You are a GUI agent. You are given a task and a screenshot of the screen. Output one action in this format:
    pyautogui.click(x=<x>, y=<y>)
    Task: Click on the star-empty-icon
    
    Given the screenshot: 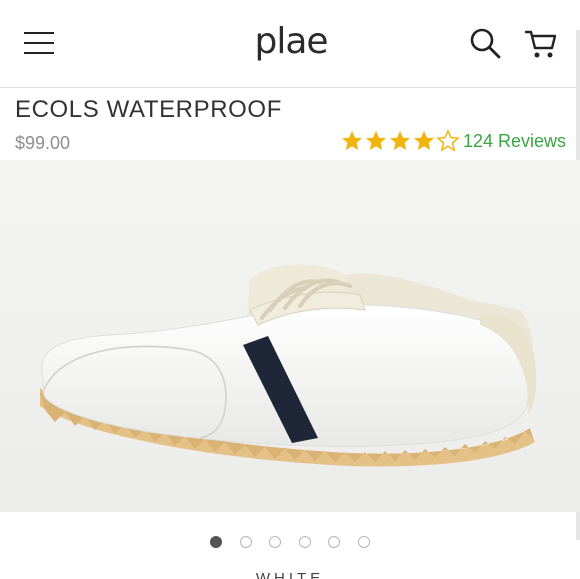 What is the action you would take?
    pyautogui.click(x=448, y=140)
    